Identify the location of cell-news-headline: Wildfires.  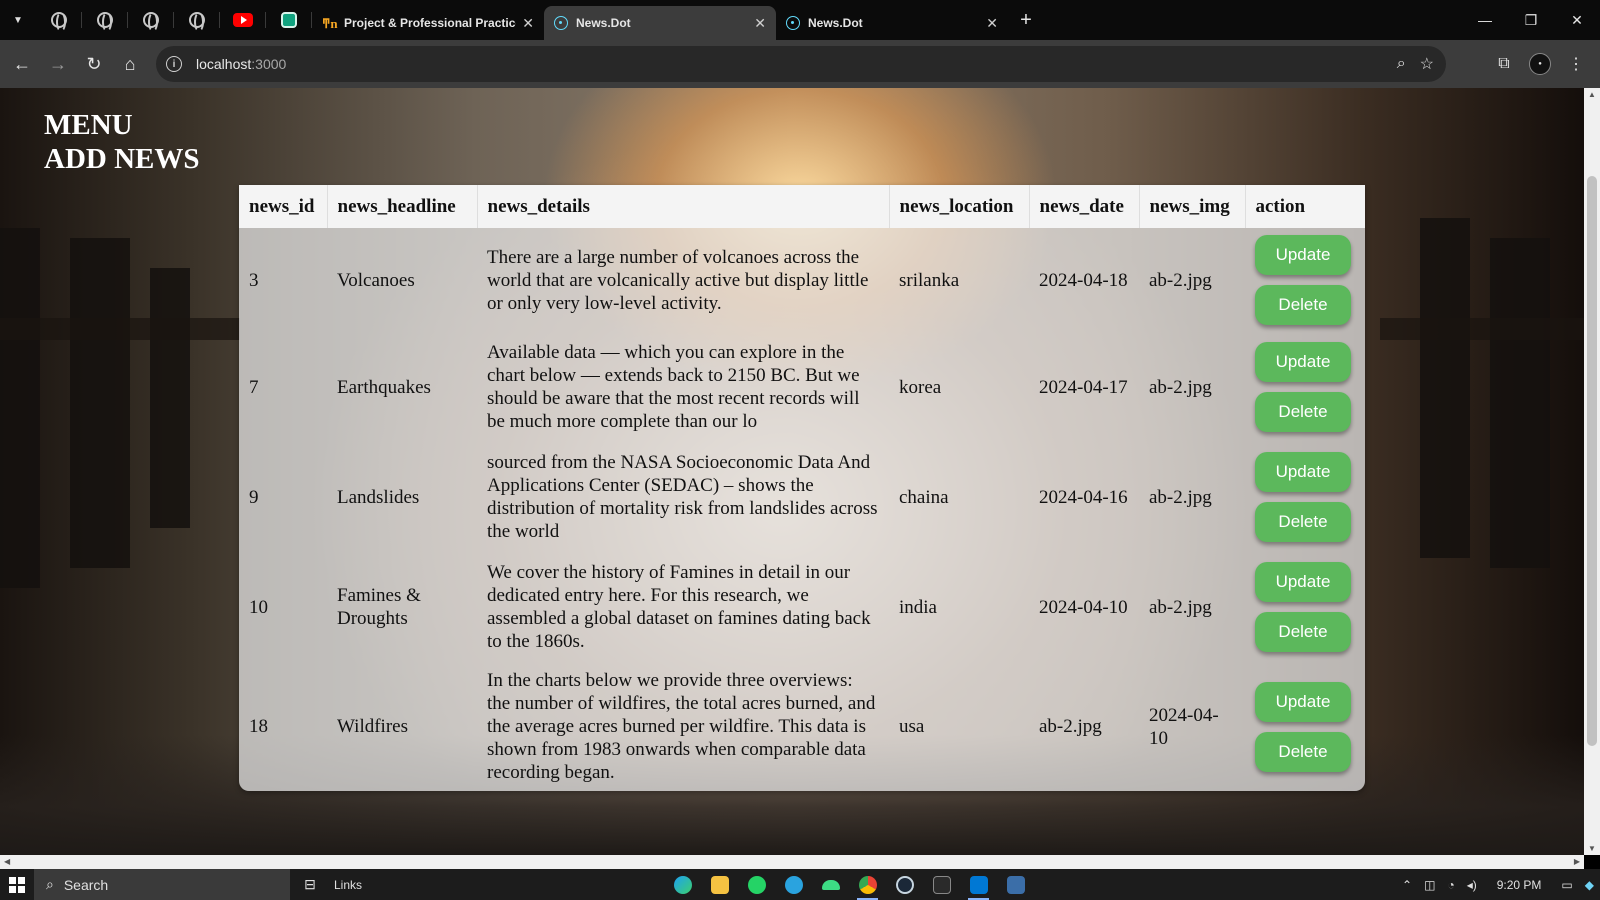
(372, 726).